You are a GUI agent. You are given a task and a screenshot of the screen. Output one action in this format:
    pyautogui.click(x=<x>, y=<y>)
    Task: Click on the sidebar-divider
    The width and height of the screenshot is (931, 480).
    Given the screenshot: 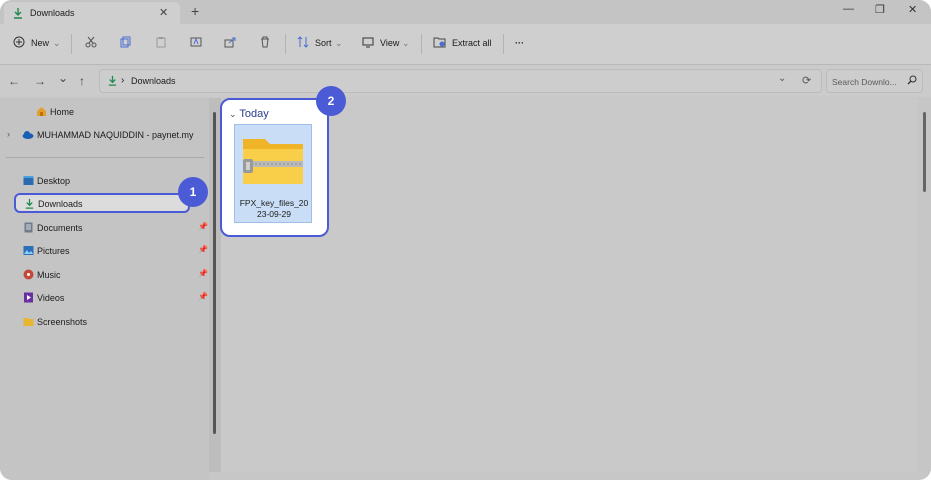 What is the action you would take?
    pyautogui.click(x=105, y=157)
    